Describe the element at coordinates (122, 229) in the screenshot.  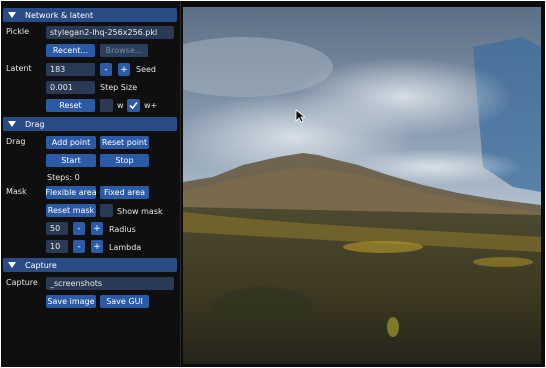
I see `radius-label: Radius` at that location.